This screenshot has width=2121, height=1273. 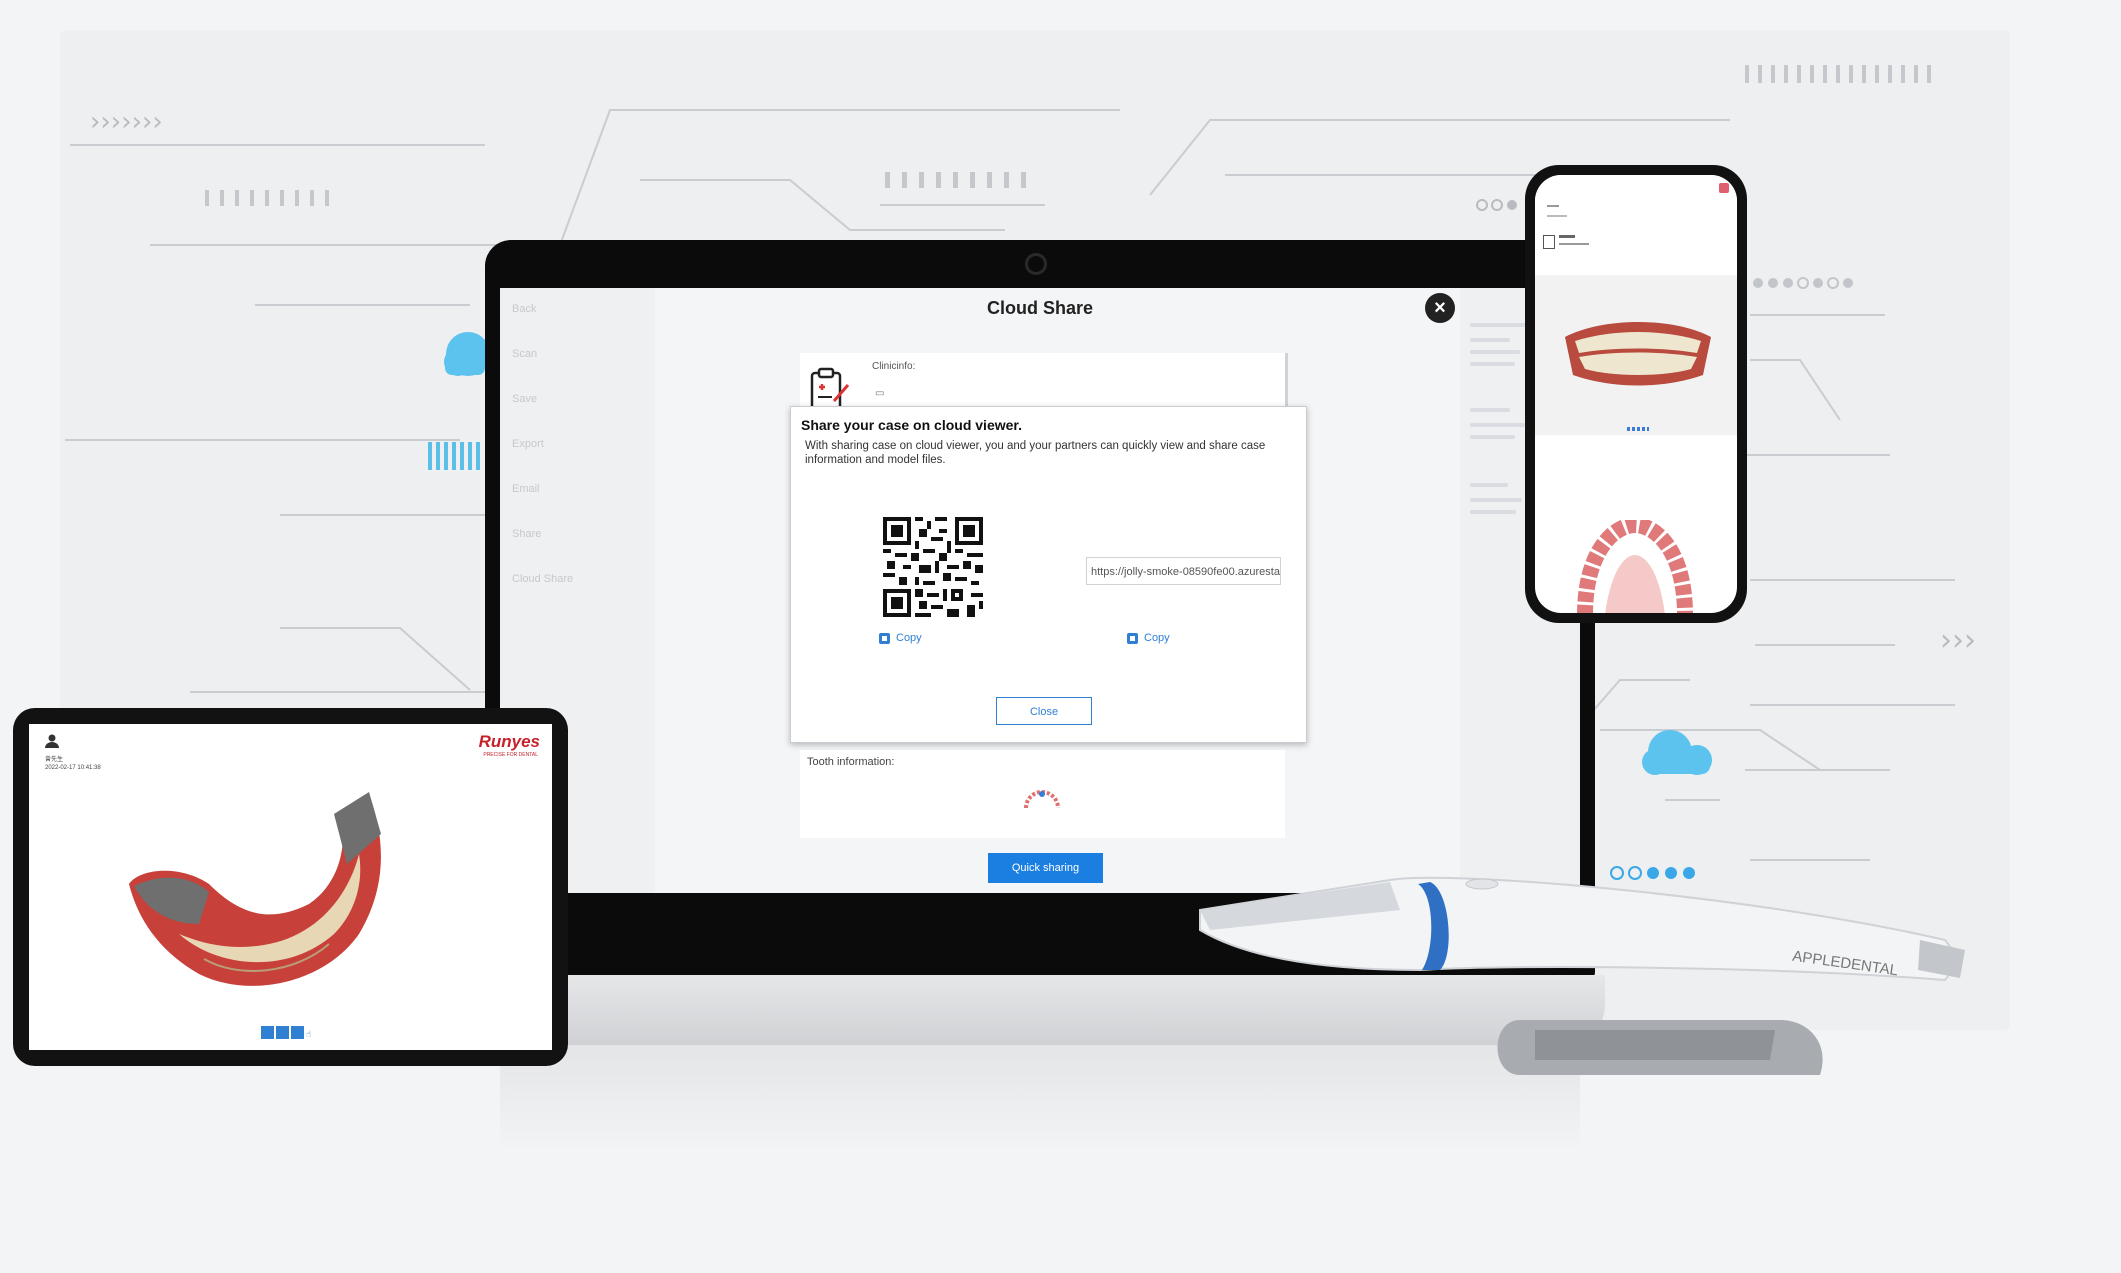 I want to click on phone-model-view, so click(x=1636, y=355).